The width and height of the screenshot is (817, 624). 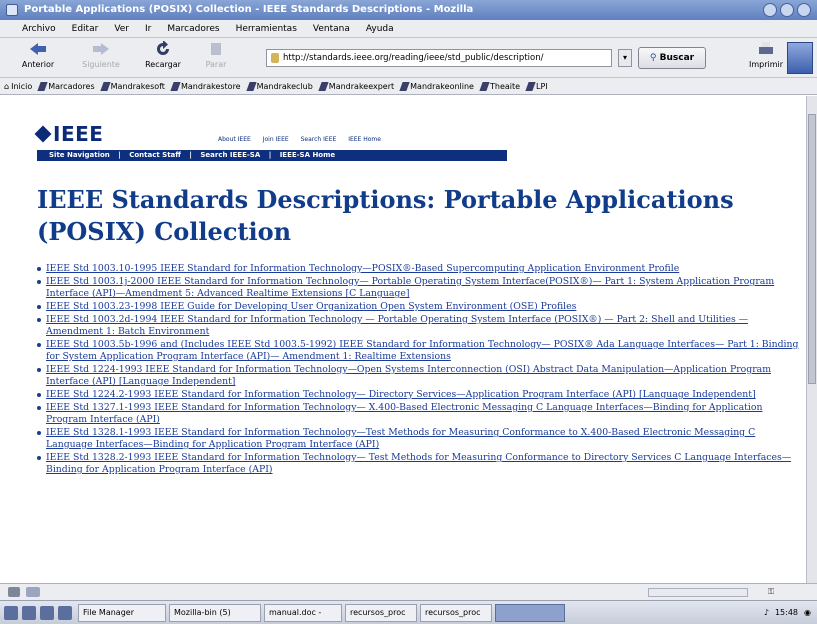 What do you see at coordinates (132, 86) in the screenshot?
I see `bookmark-mandrakesoft: Mandrakesoft` at bounding box center [132, 86].